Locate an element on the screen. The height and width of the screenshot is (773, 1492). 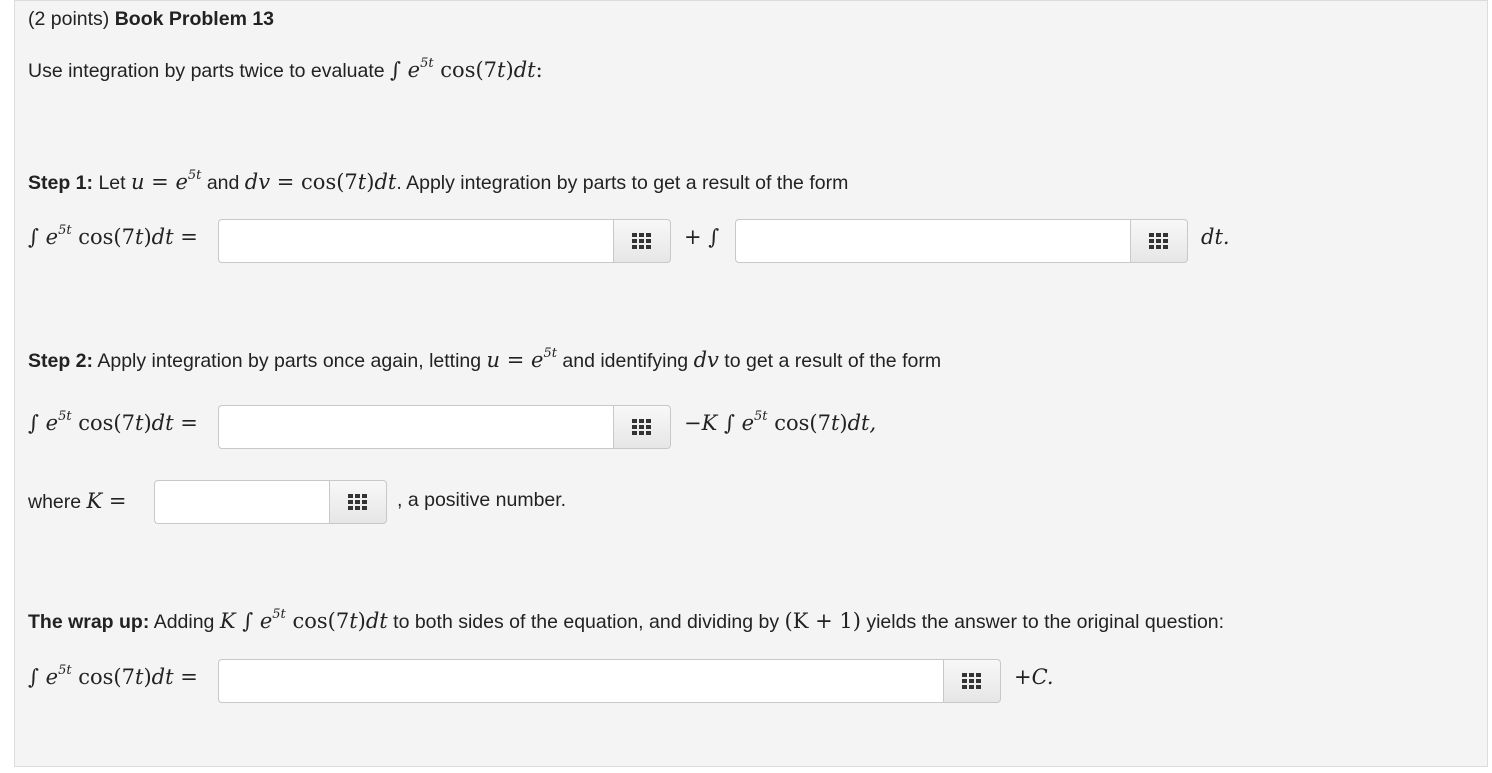
step1-answer-b-group is located at coordinates (961, 241).